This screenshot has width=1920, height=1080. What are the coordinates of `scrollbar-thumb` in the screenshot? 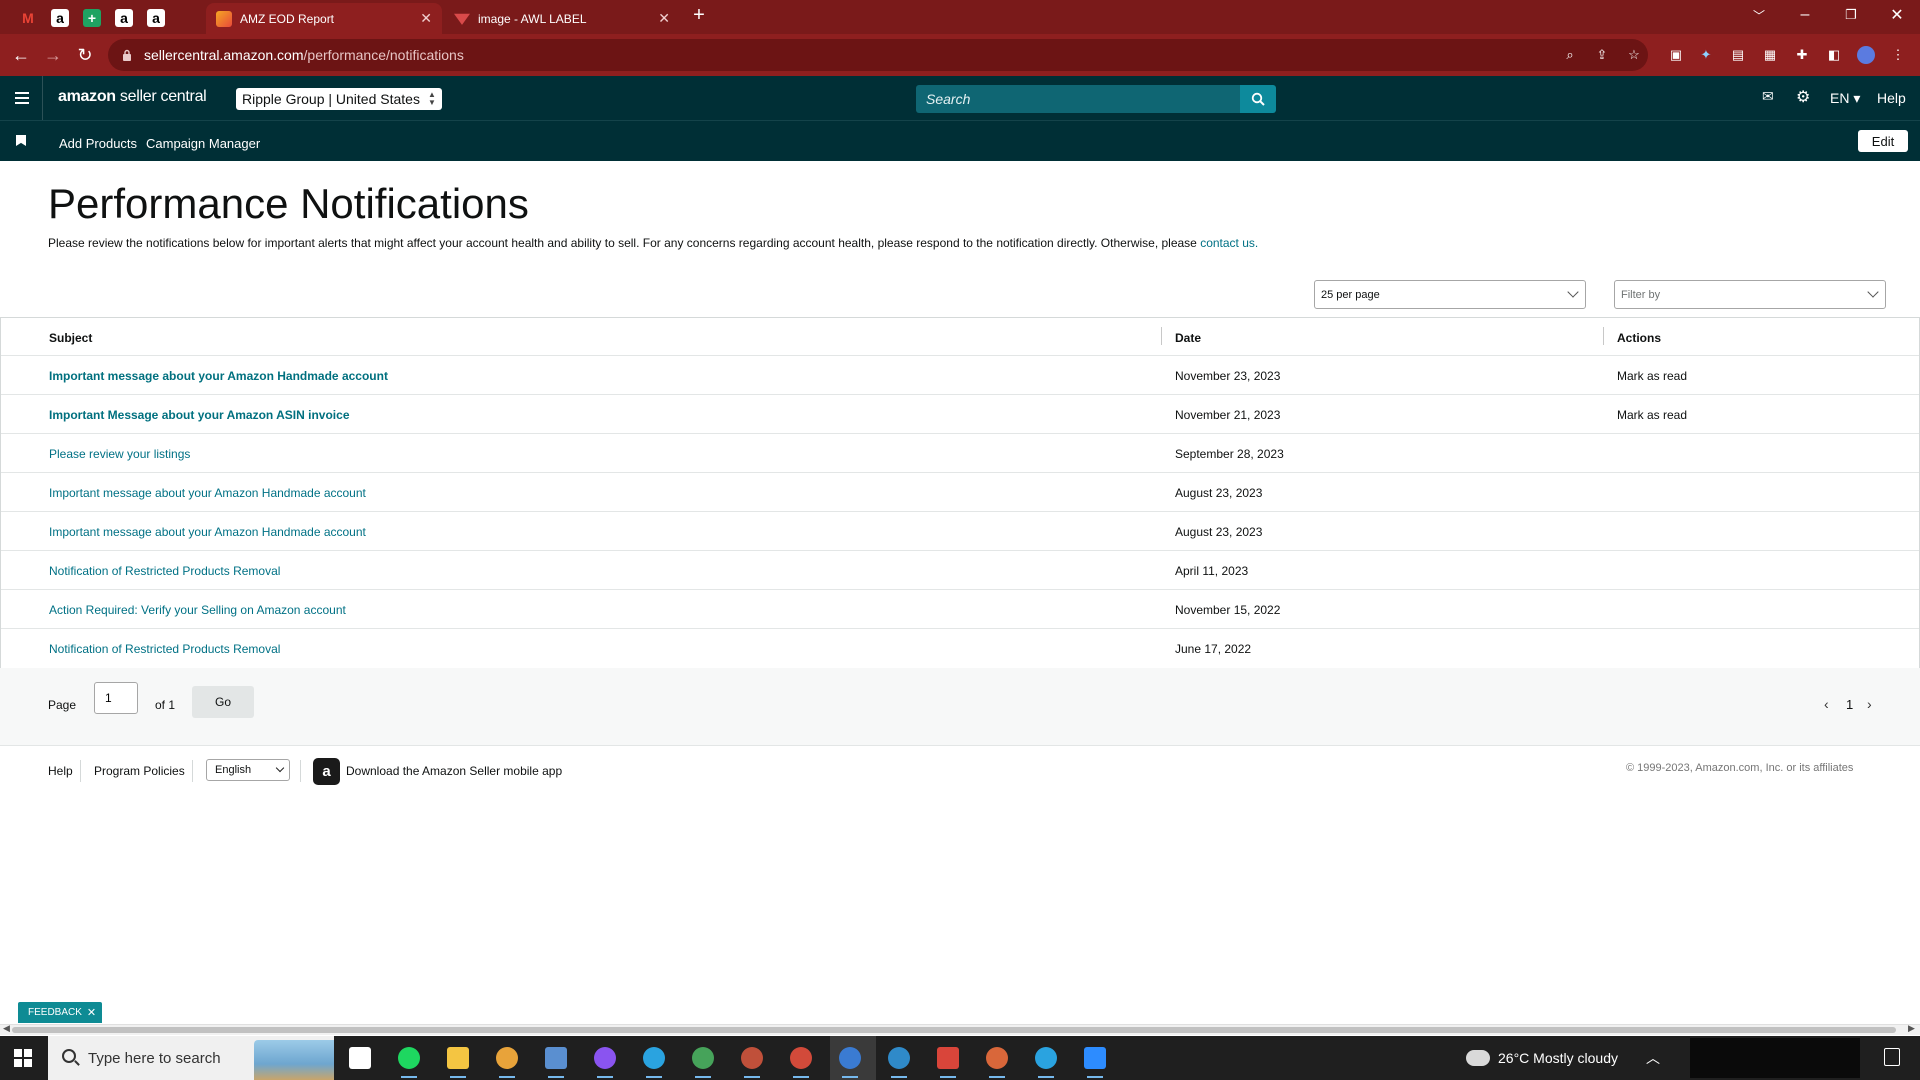 It's located at (954, 1030).